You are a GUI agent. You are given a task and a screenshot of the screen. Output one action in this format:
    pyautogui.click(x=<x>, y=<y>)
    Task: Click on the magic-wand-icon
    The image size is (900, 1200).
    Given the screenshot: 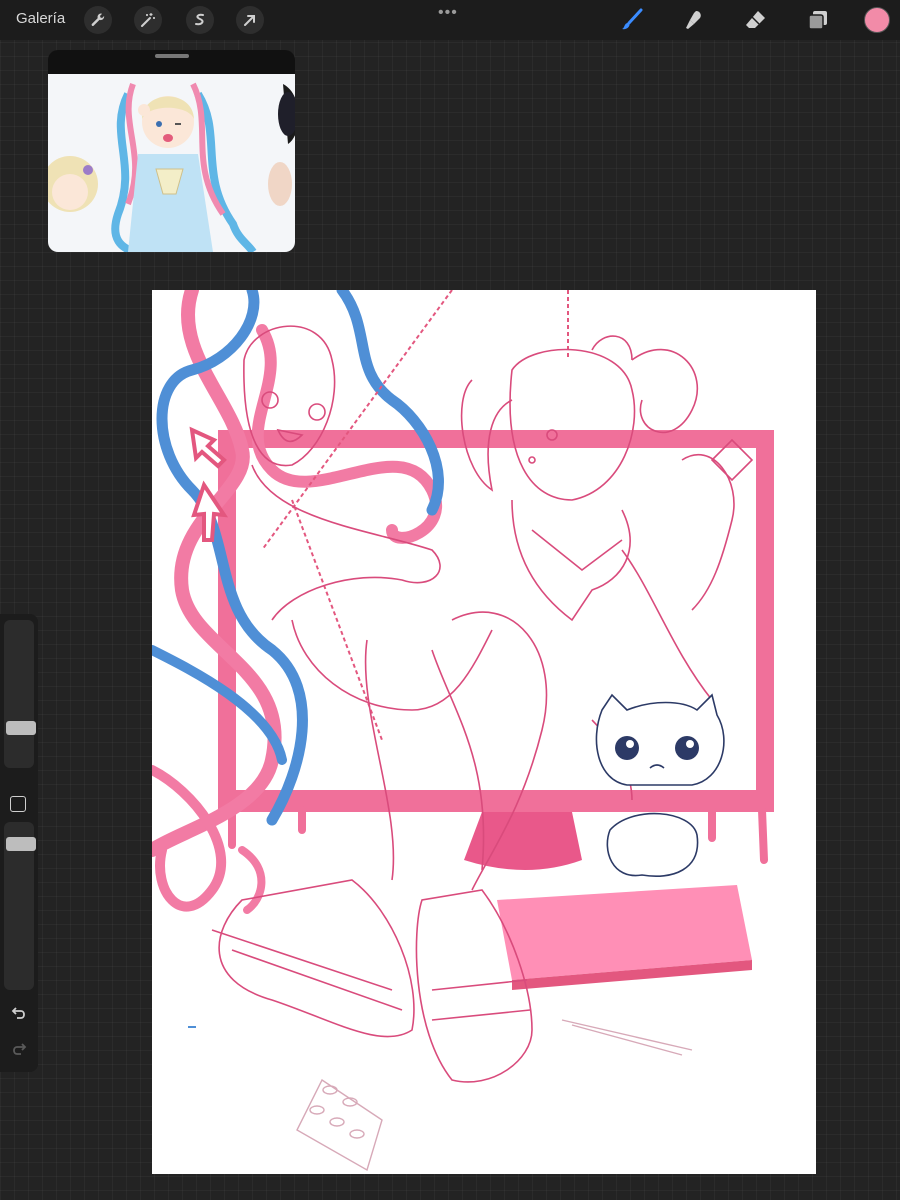 What is the action you would take?
    pyautogui.click(x=148, y=20)
    